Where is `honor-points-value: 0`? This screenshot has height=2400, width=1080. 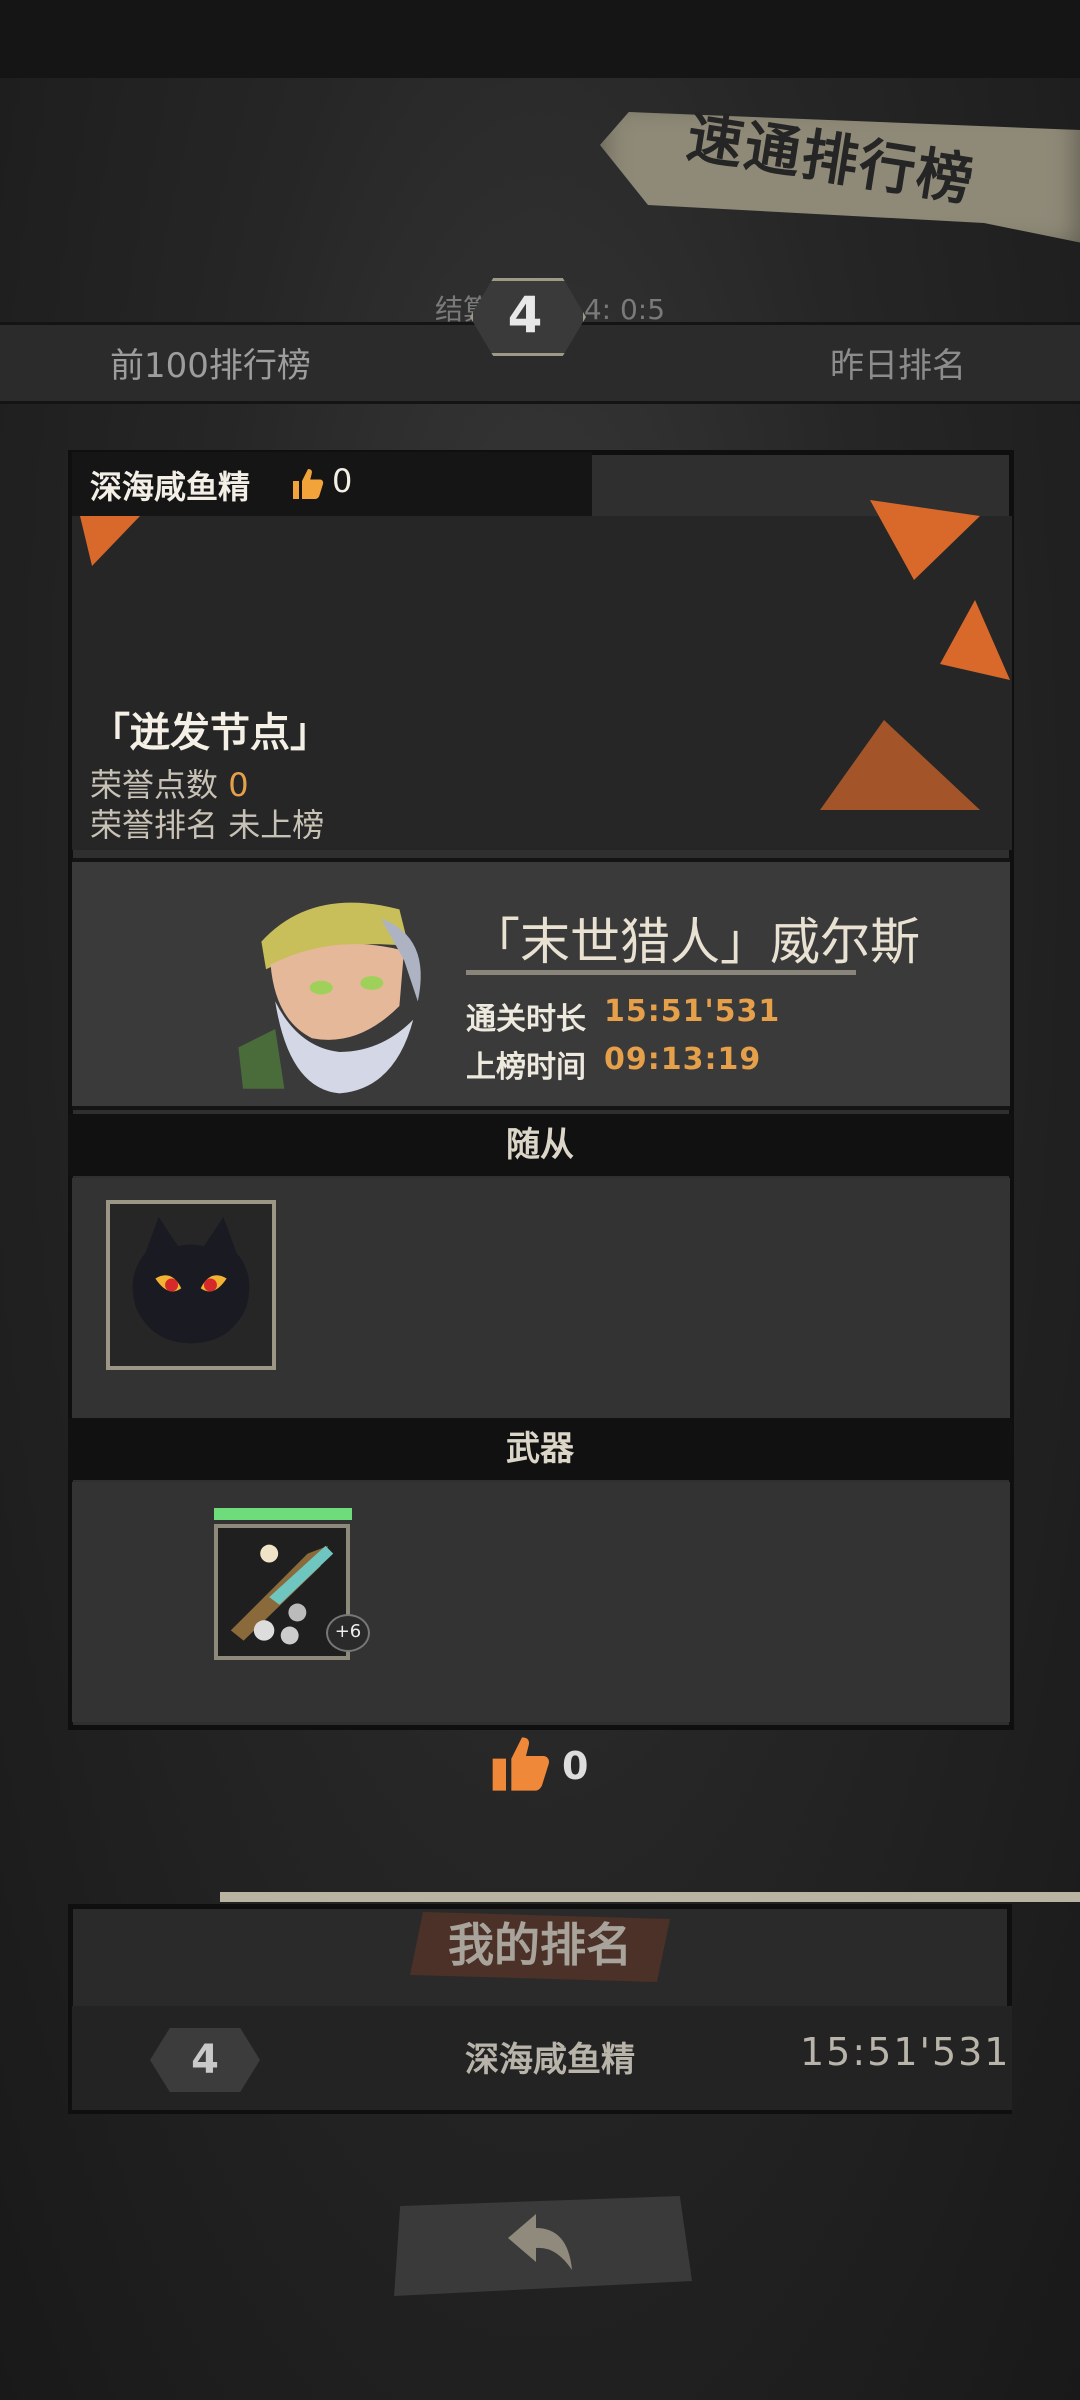 honor-points-value: 0 is located at coordinates (238, 785).